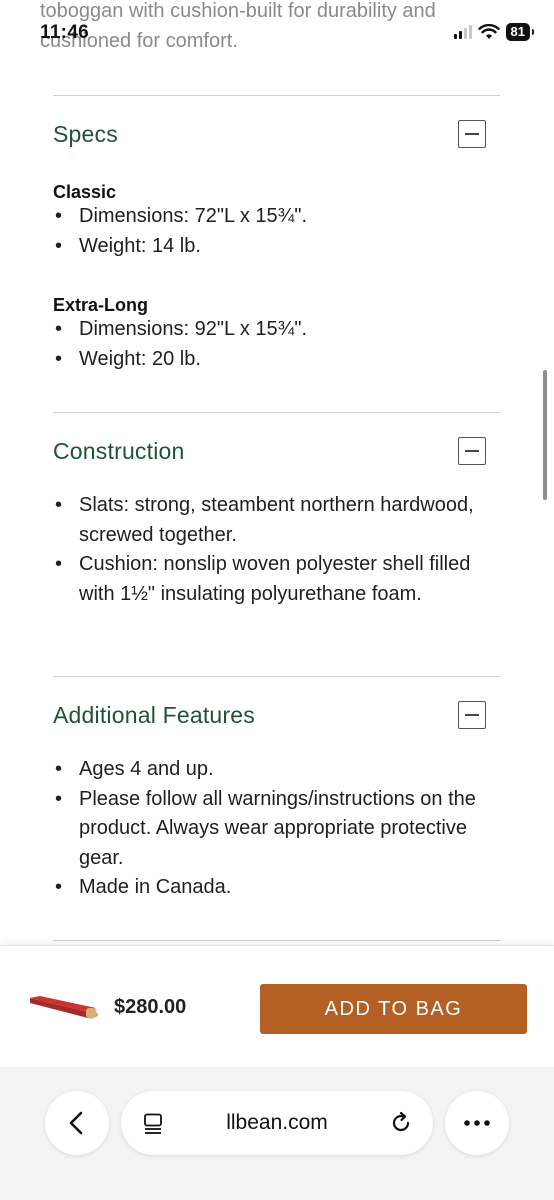 The image size is (554, 1200). Describe the element at coordinates (393, 1009) in the screenshot. I see `add-to-bag-button: ADD TO BAG` at that location.